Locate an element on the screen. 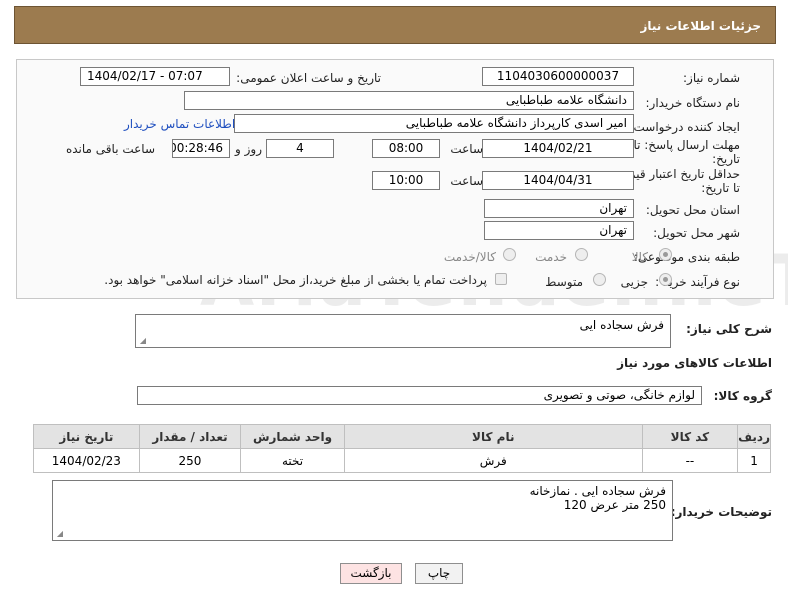 This screenshot has height=598, width=788. process-option-minor: جزیی is located at coordinates (634, 282).